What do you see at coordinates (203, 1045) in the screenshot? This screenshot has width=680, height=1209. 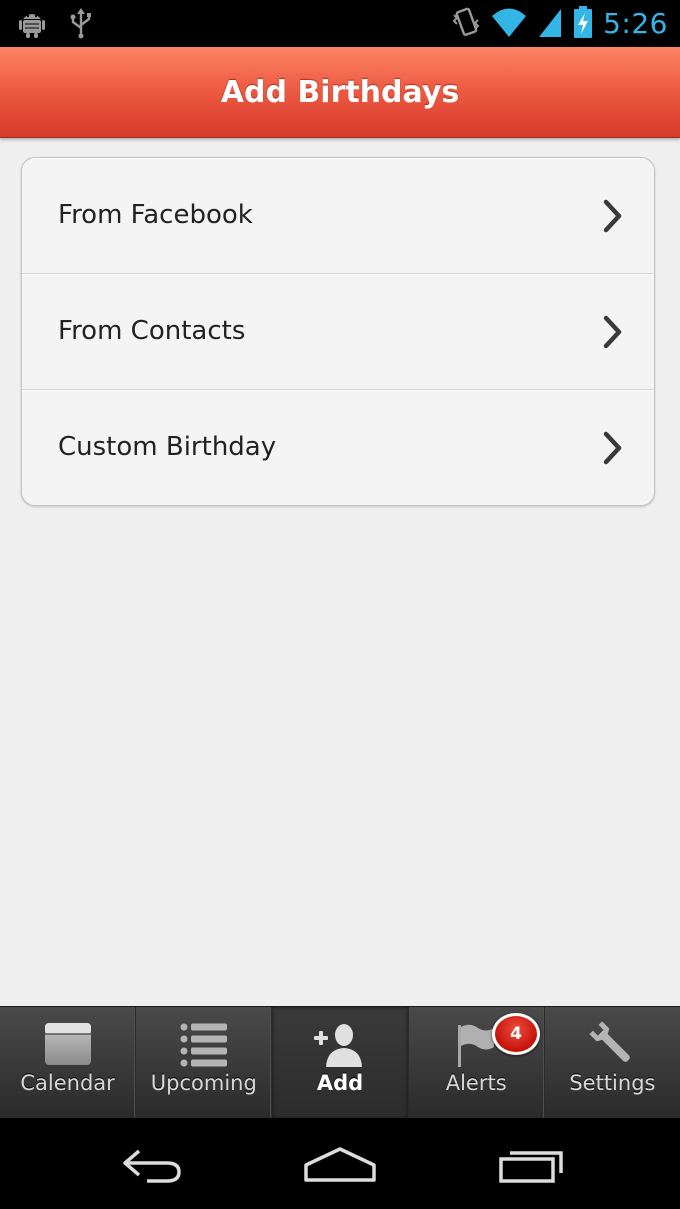 I see `list-icon` at bounding box center [203, 1045].